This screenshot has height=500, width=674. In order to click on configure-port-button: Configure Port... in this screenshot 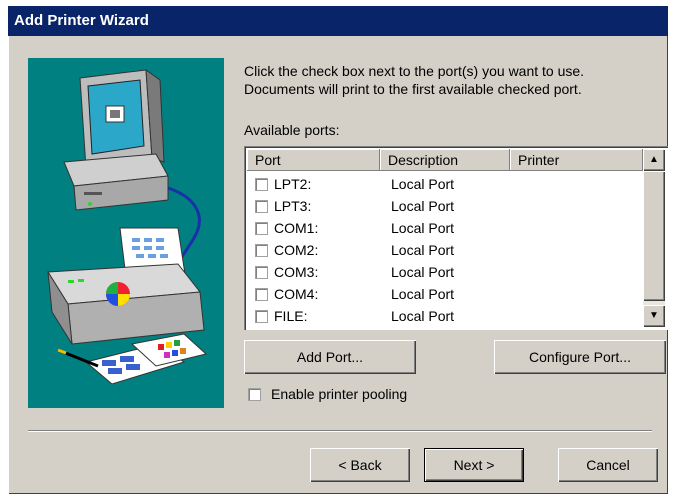, I will do `click(580, 357)`.